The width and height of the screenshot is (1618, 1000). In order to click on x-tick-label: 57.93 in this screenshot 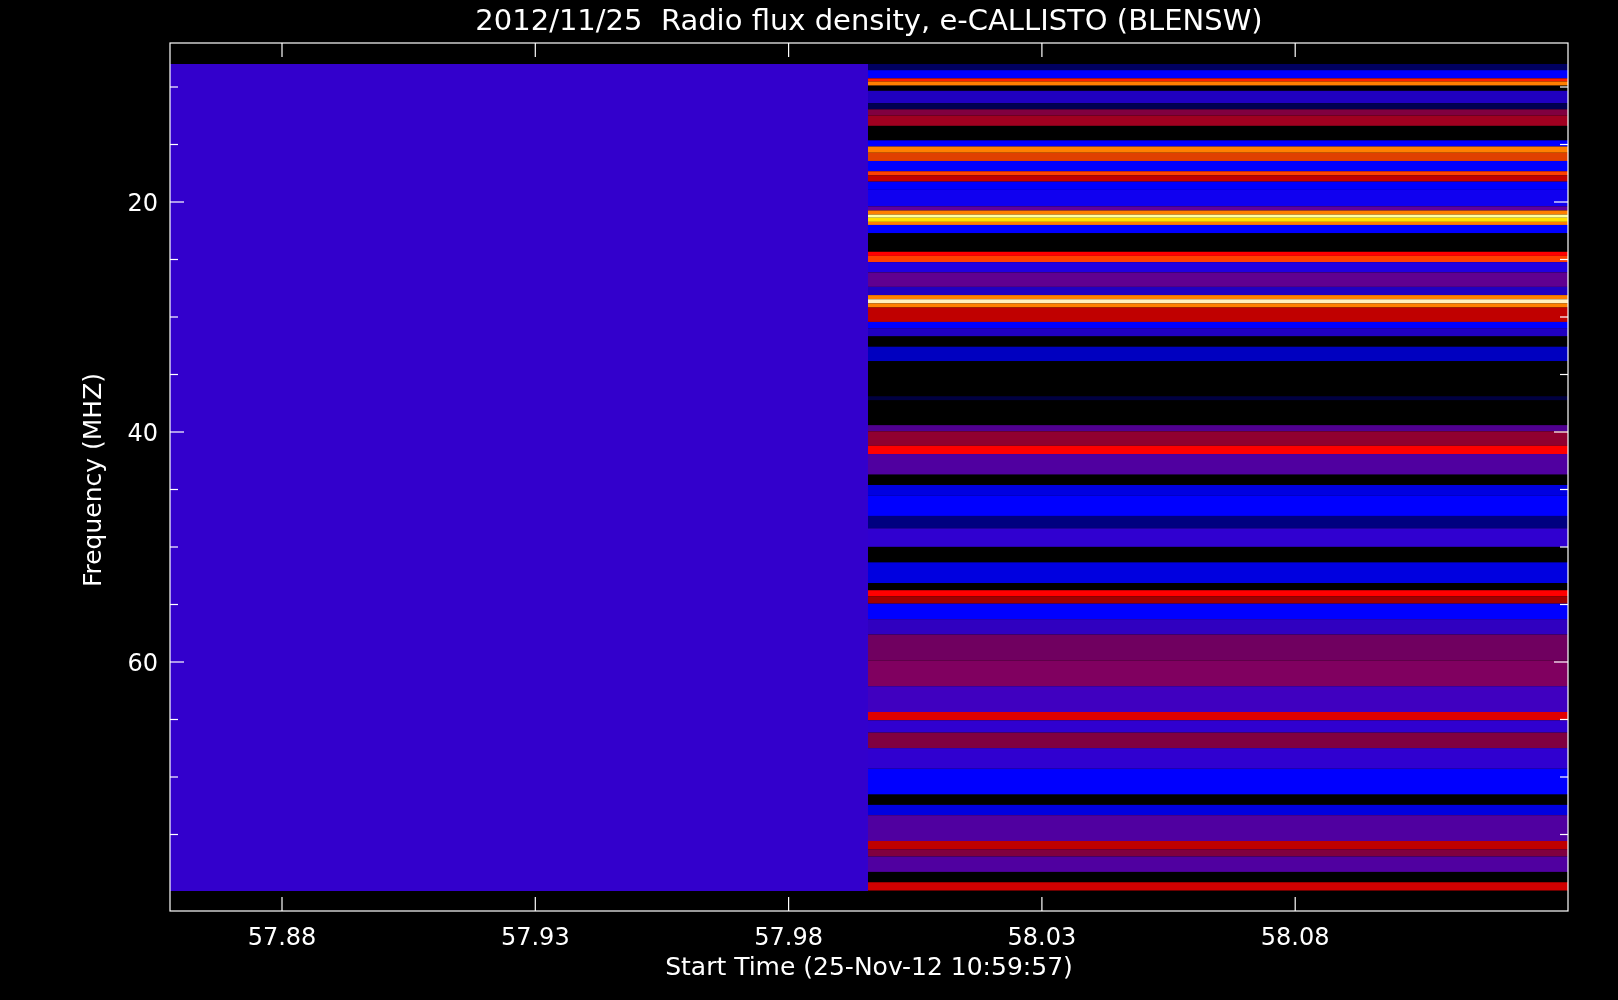, I will do `click(535, 937)`.